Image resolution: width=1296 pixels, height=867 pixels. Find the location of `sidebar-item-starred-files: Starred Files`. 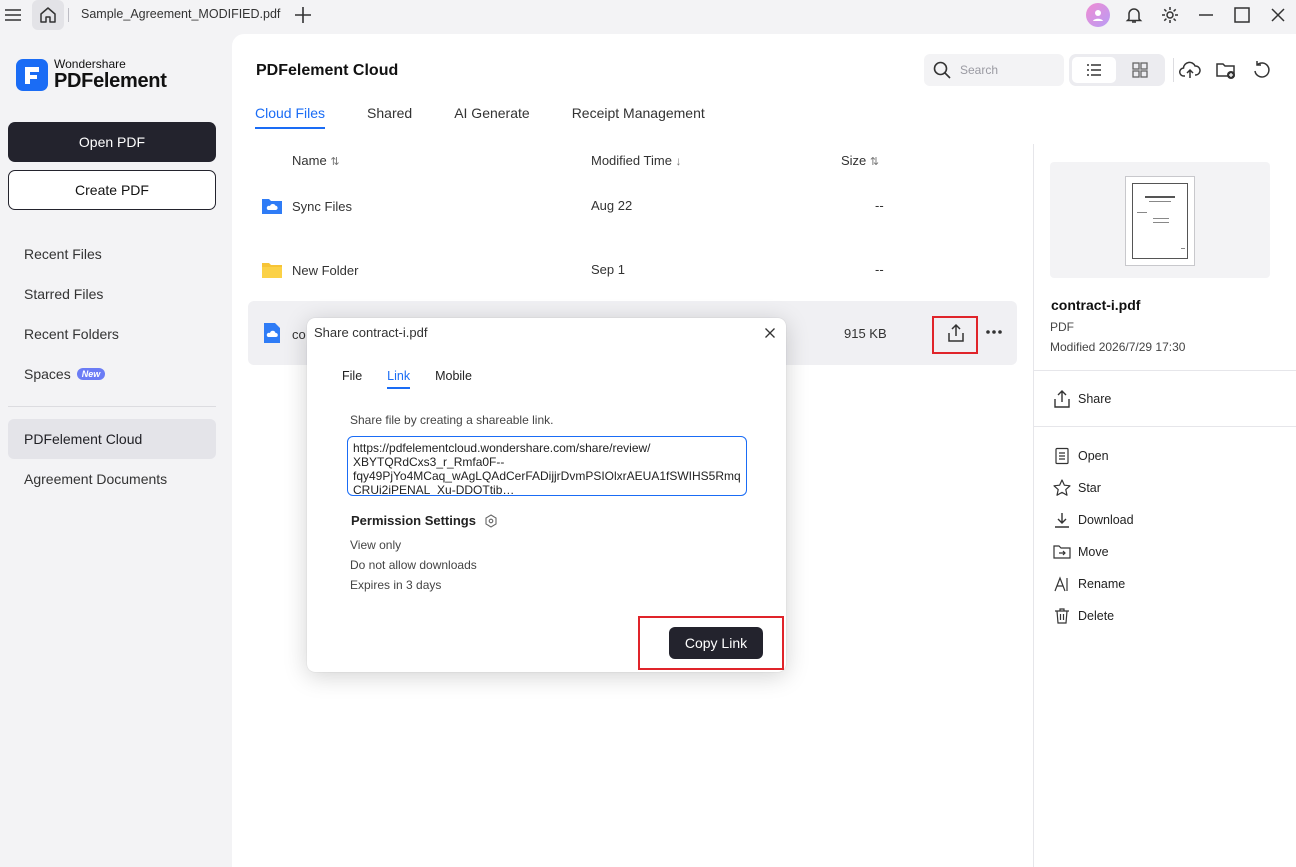

sidebar-item-starred-files: Starred Files is located at coordinates (112, 294).